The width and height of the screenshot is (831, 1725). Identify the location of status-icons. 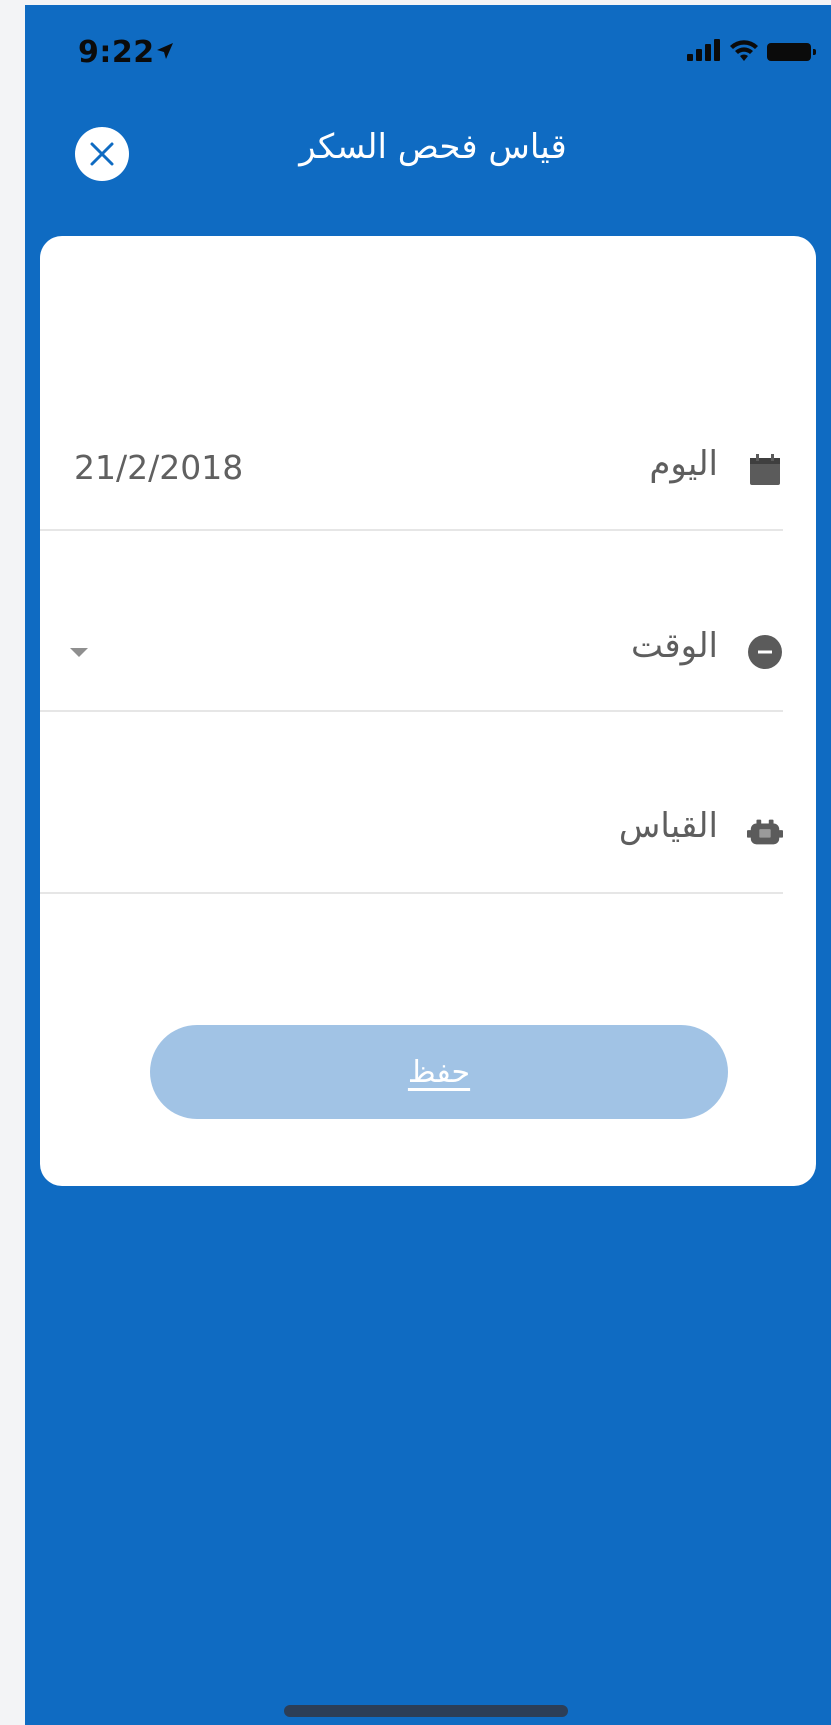
(751, 52).